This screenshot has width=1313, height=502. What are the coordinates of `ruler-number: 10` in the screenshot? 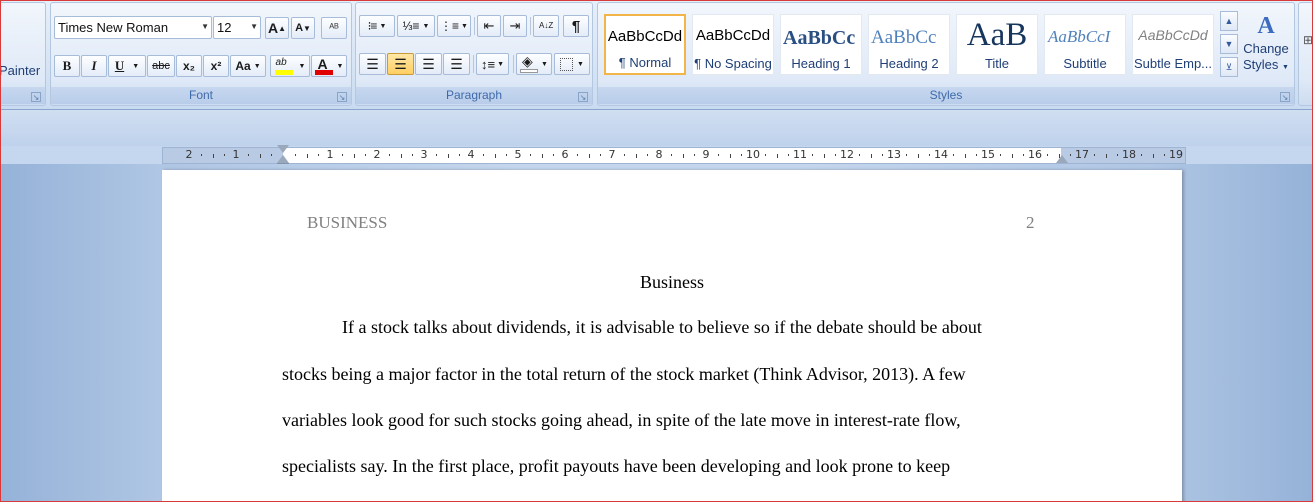 It's located at (753, 154).